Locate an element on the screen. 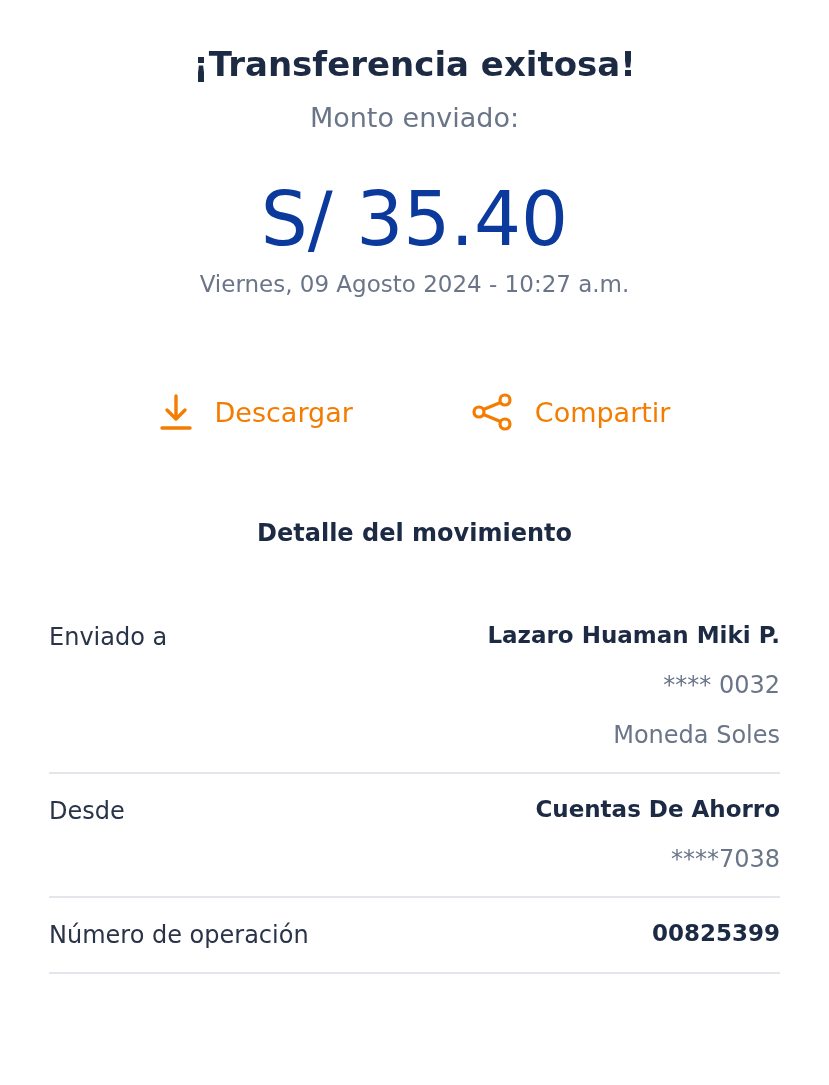 This screenshot has height=1085, width=829. detail-label: Número de operación is located at coordinates (179, 935).